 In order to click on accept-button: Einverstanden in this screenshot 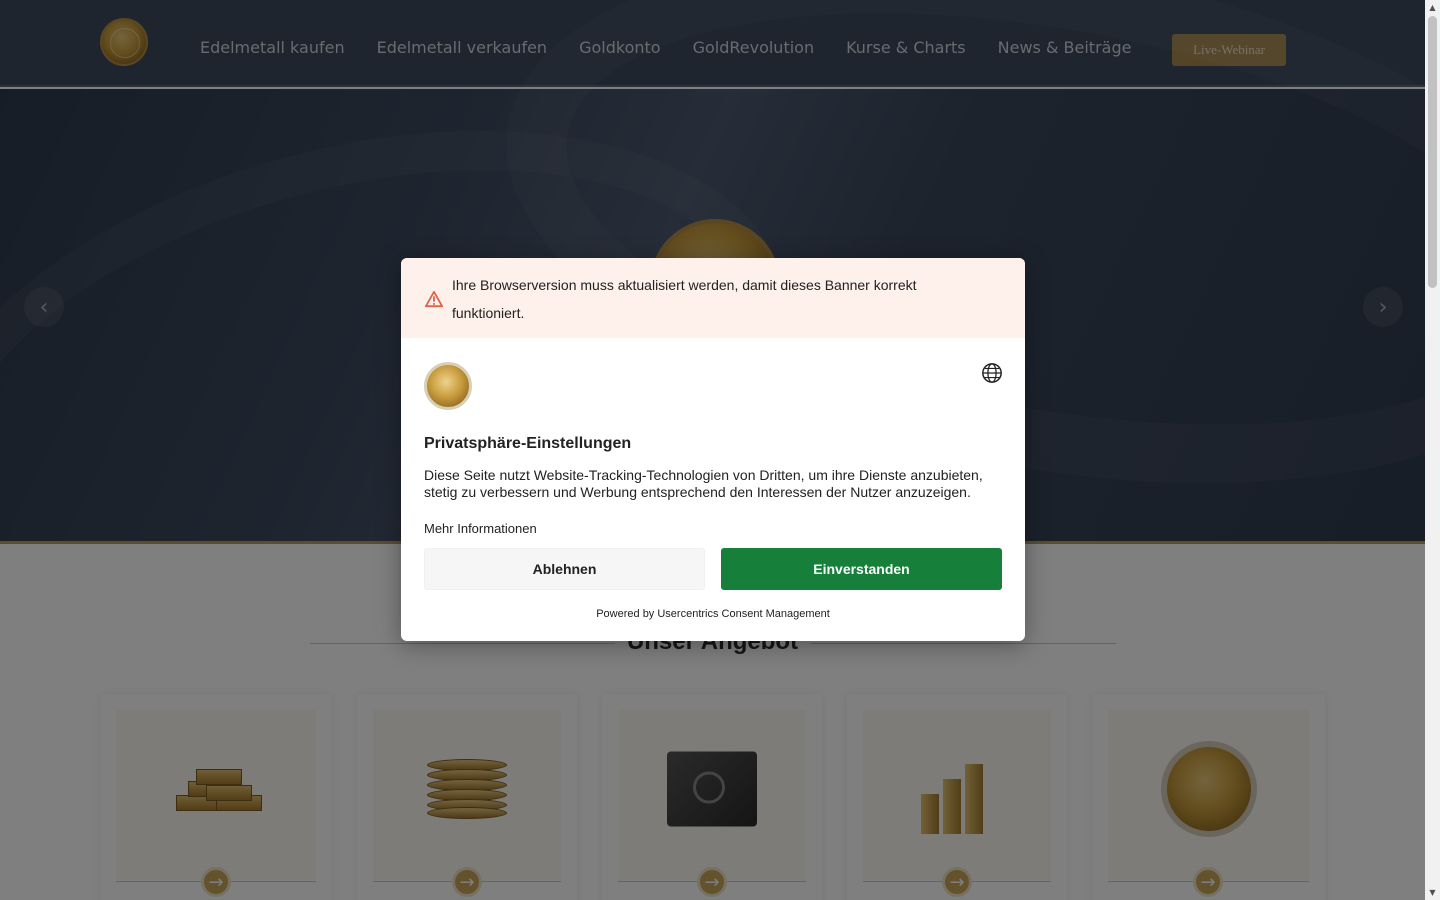, I will do `click(861, 569)`.